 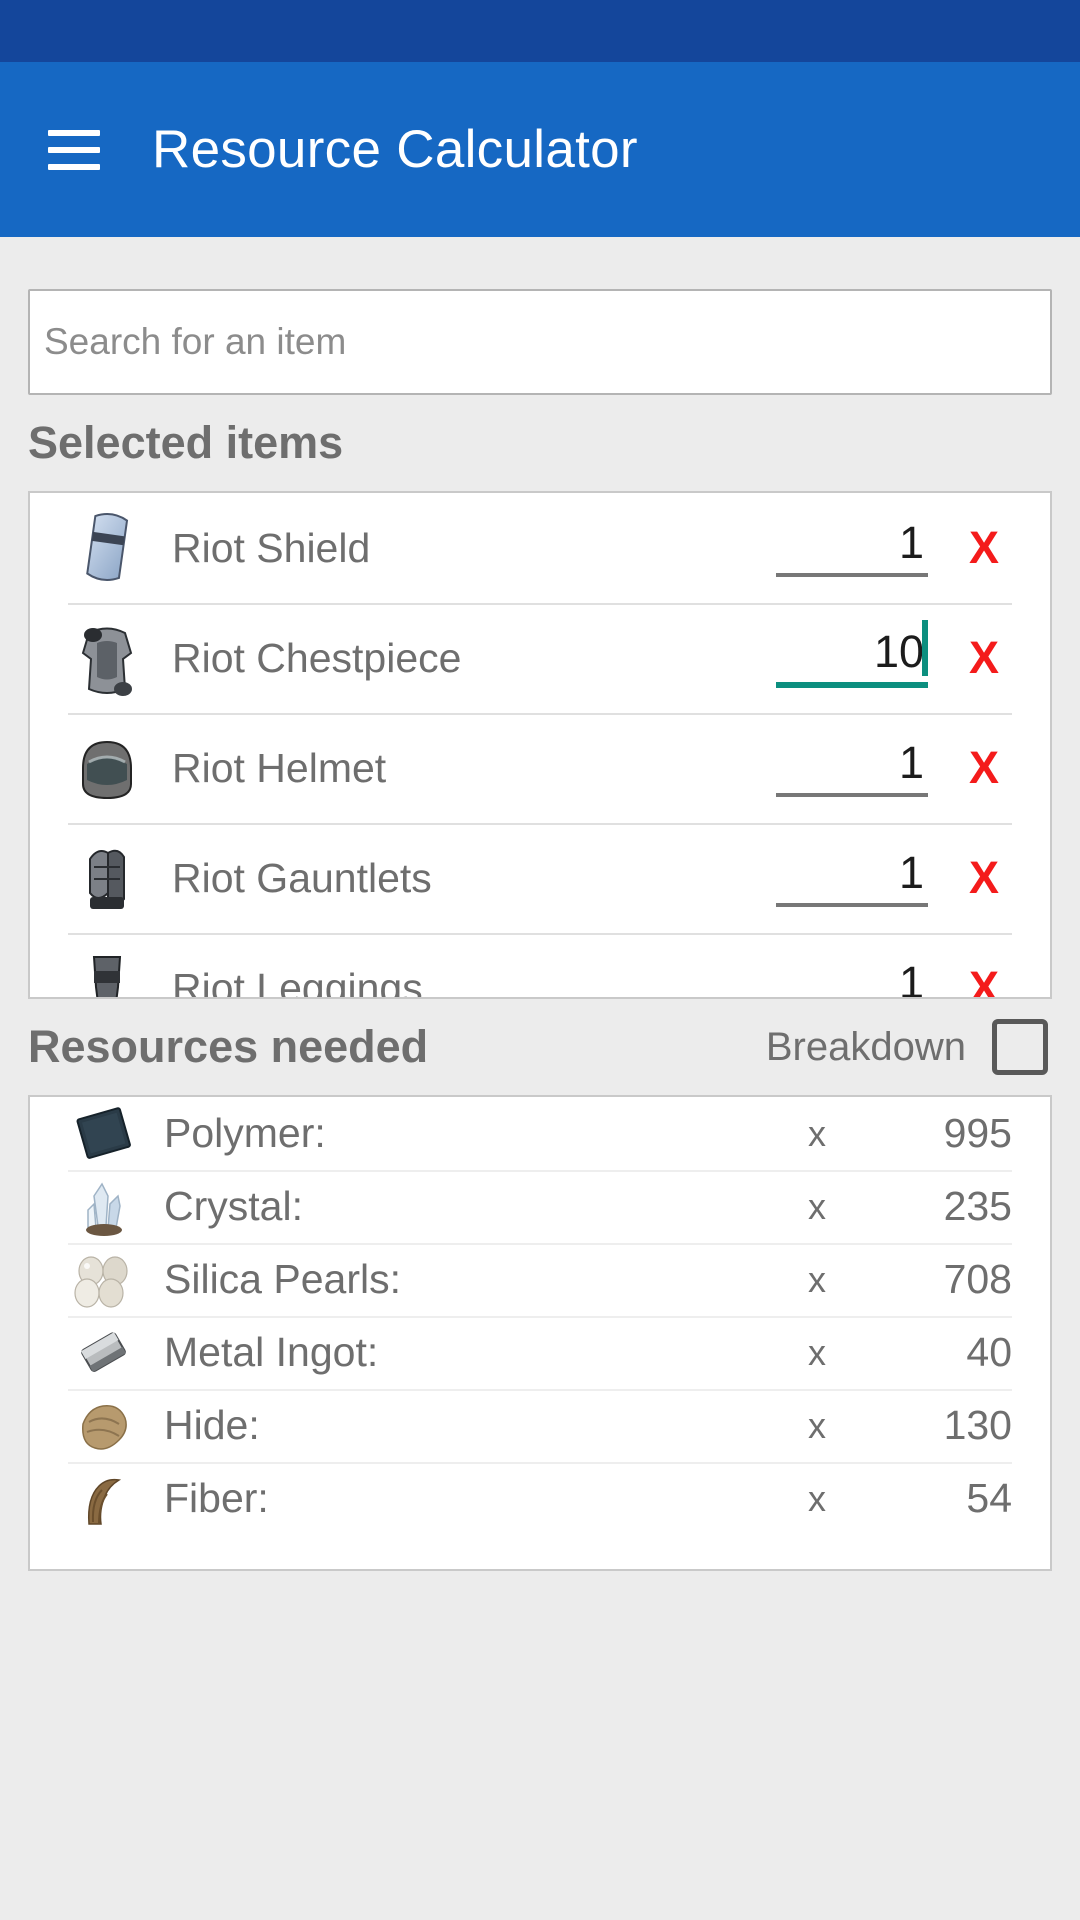 What do you see at coordinates (977, 1425) in the screenshot?
I see `resource-quantity: 130` at bounding box center [977, 1425].